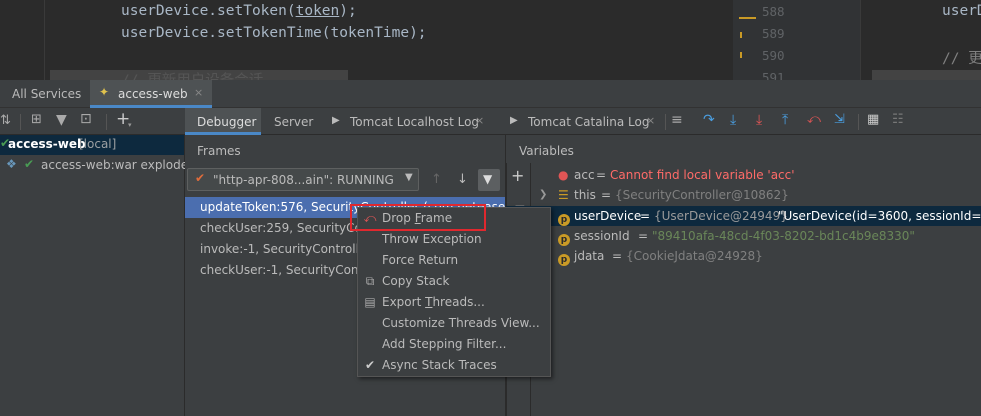 This screenshot has height=416, width=981. What do you see at coordinates (961, 11) in the screenshot?
I see `right-code-line-1: userD` at bounding box center [961, 11].